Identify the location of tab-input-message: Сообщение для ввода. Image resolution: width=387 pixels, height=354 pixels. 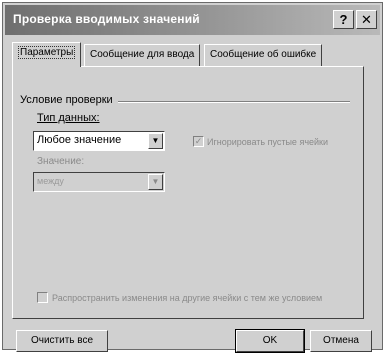
(142, 55).